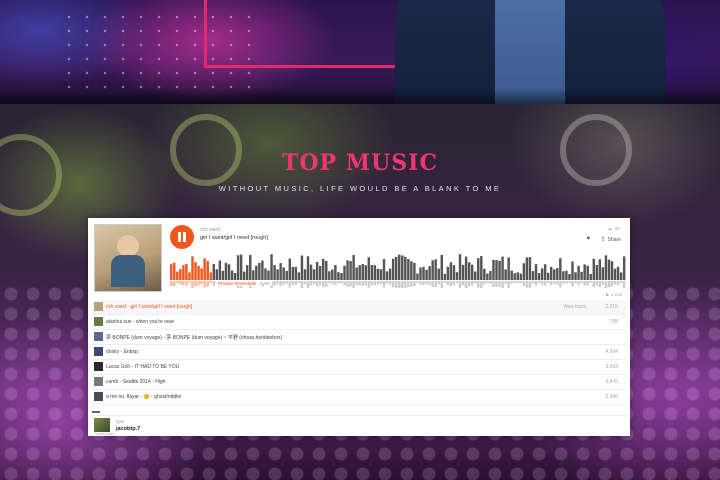 This screenshot has width=720, height=480. What do you see at coordinates (359, 382) in the screenshot?
I see `track-row: camb - Seattle 2014 - High 3,845` at bounding box center [359, 382].